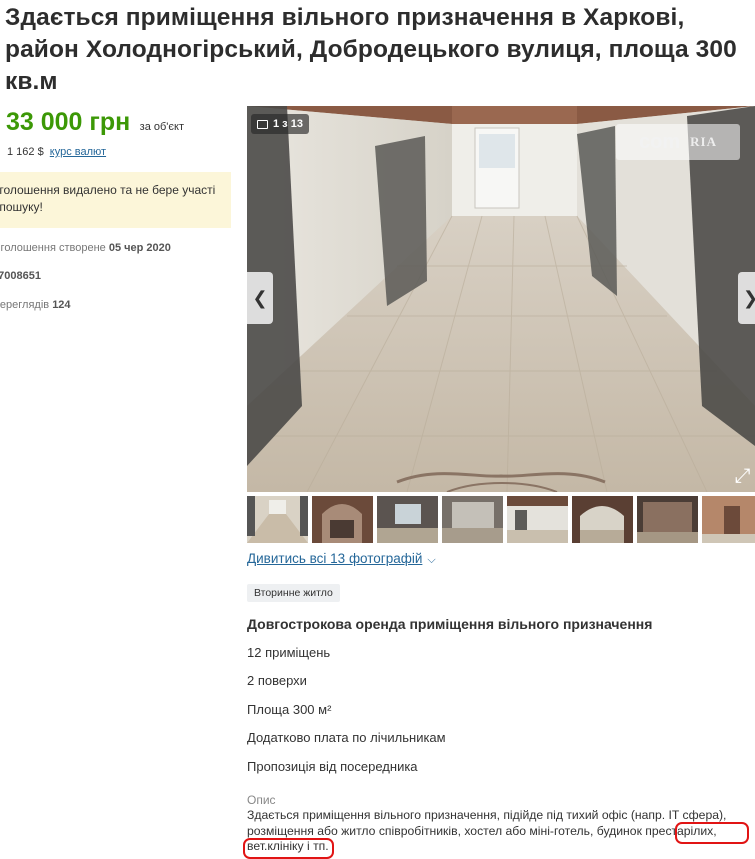 The image size is (755, 859). Describe the element at coordinates (332, 766) in the screenshot. I see `characteristic-agent: Пропозиція від посередника` at that location.